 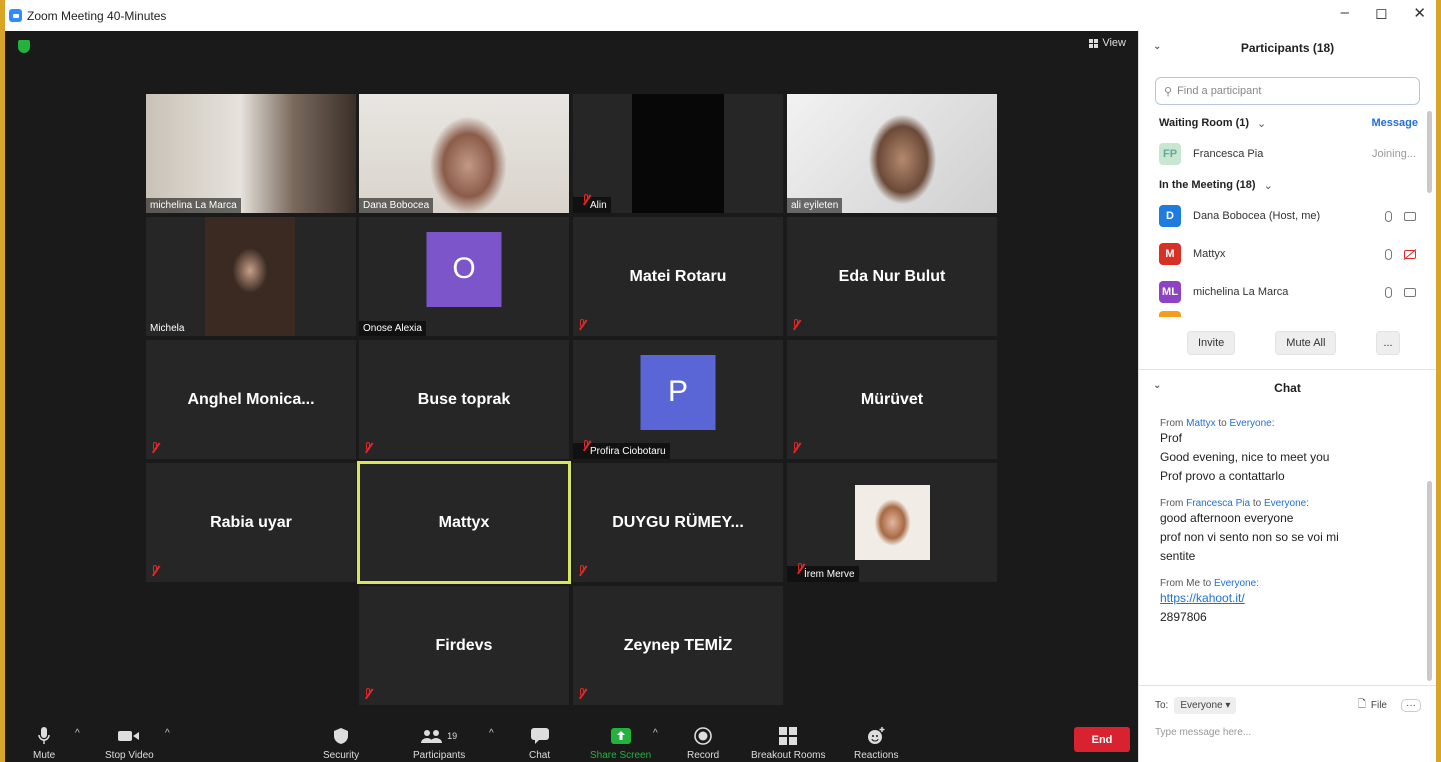 What do you see at coordinates (788, 743) in the screenshot?
I see `breakout-rooms-button: Breakout Rooms` at bounding box center [788, 743].